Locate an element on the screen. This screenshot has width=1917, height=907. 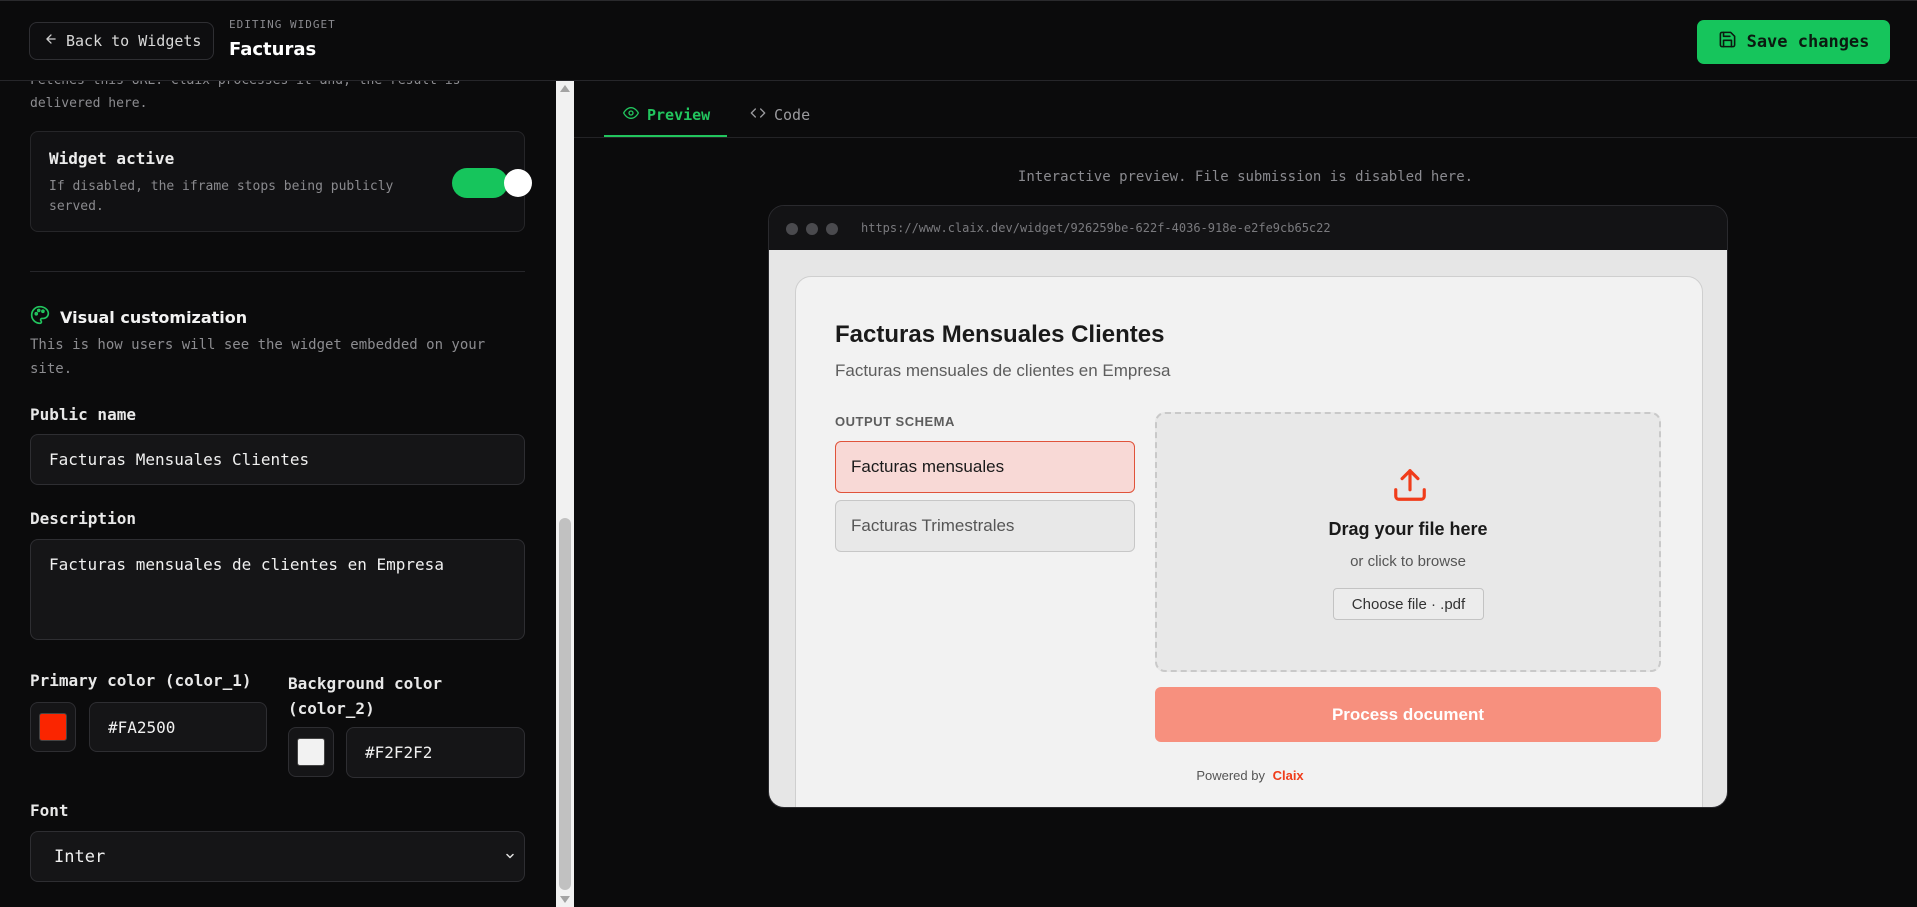
background-color-swatch is located at coordinates (311, 752).